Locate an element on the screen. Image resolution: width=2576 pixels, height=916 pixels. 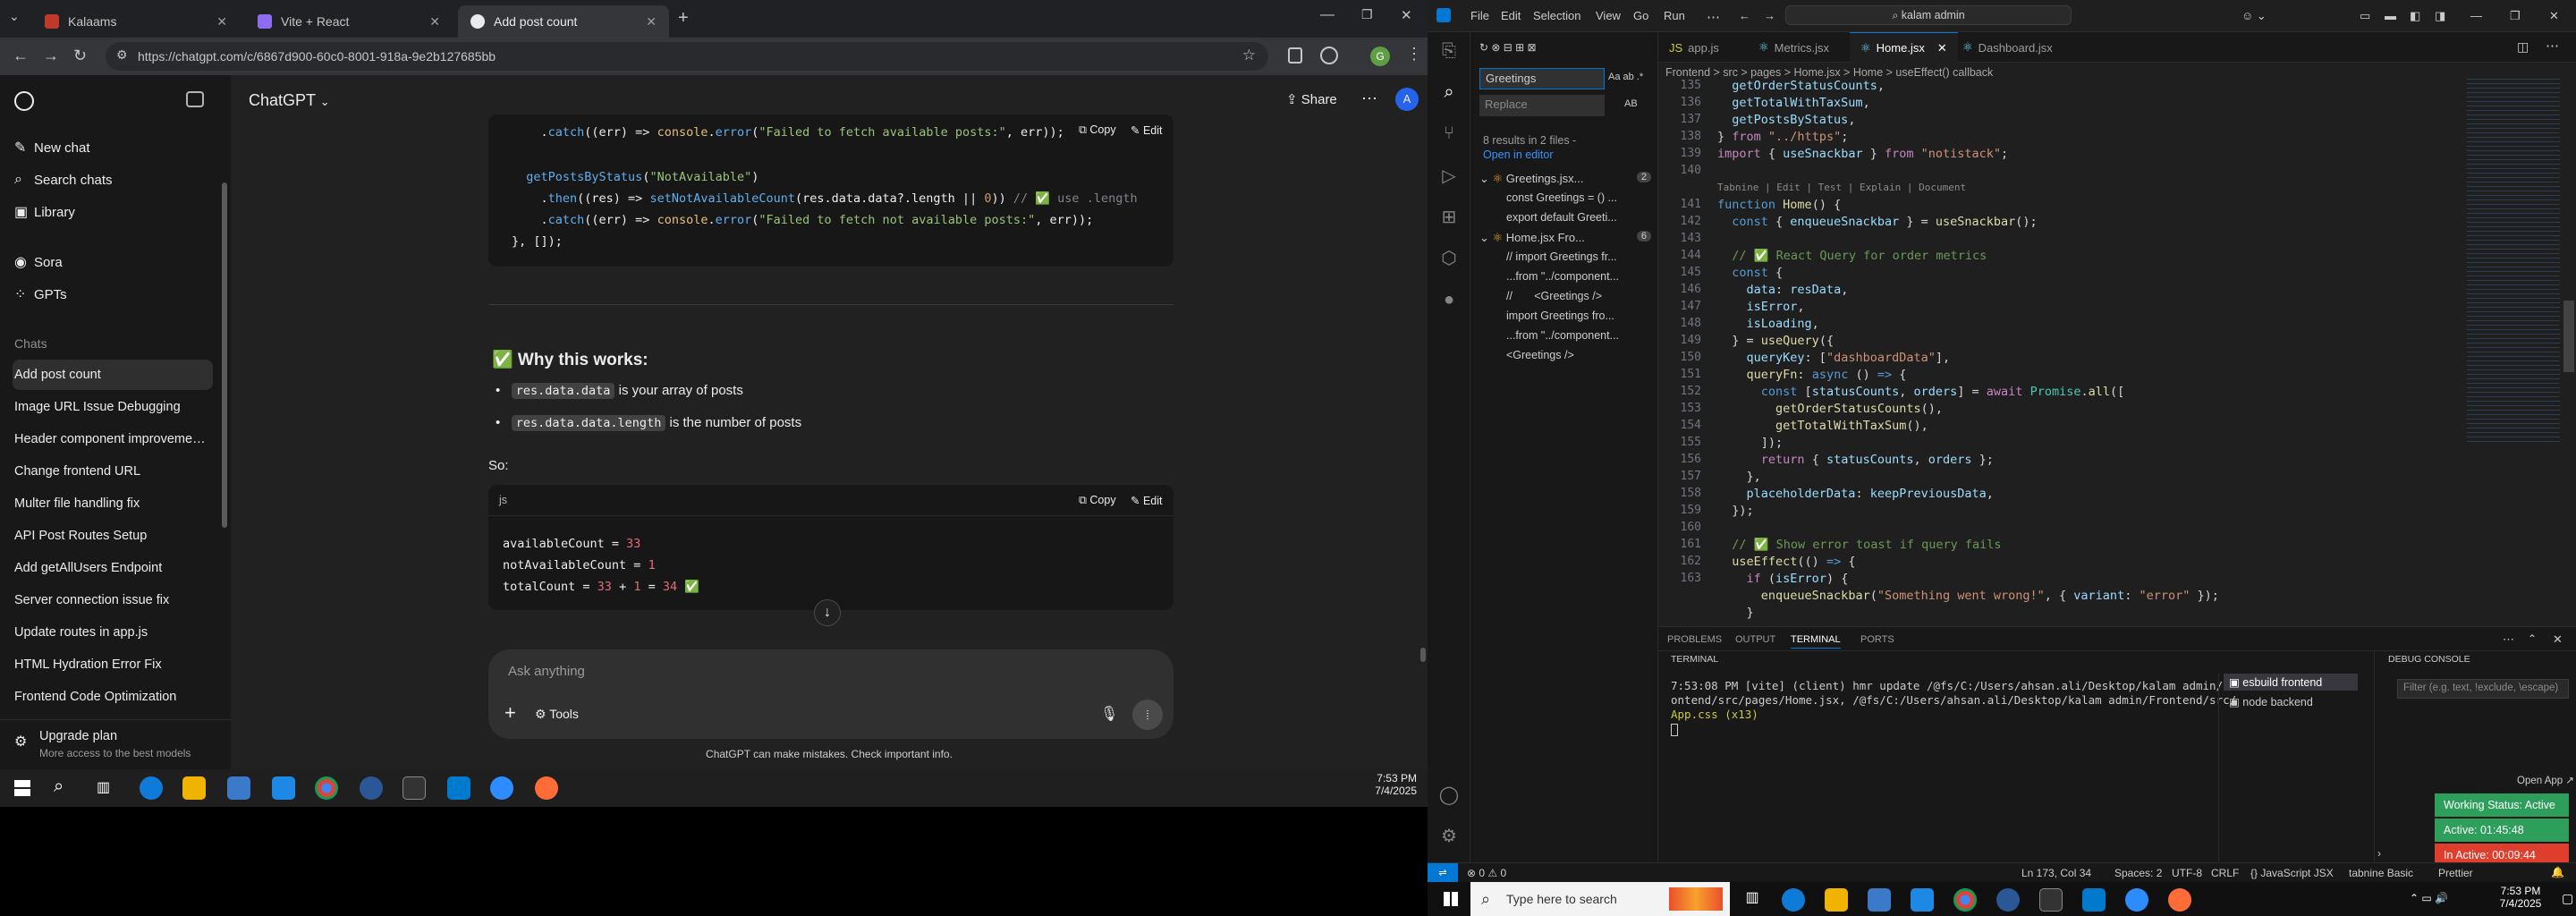
tab-search-icon: ⌄ is located at coordinates (14, 16).